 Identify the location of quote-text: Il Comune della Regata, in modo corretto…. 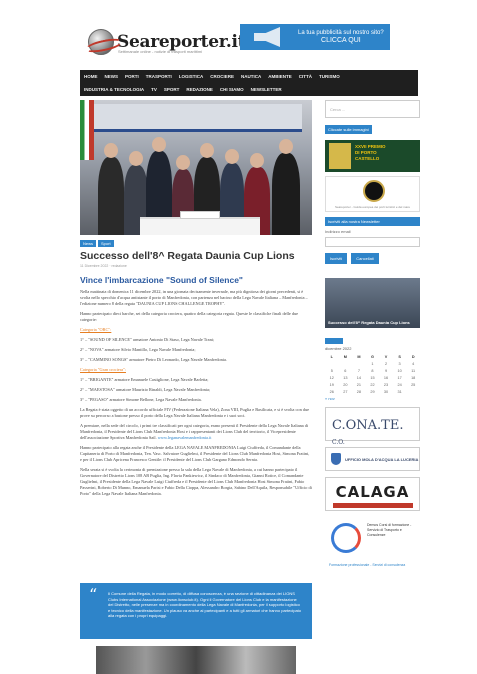
(205, 605).